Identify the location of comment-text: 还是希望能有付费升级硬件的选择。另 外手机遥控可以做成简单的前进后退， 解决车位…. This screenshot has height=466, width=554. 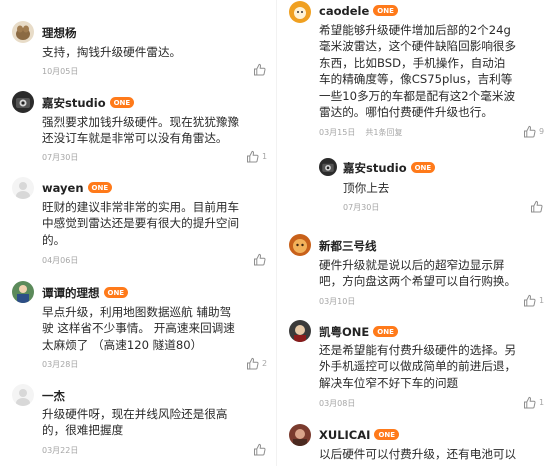
(418, 366).